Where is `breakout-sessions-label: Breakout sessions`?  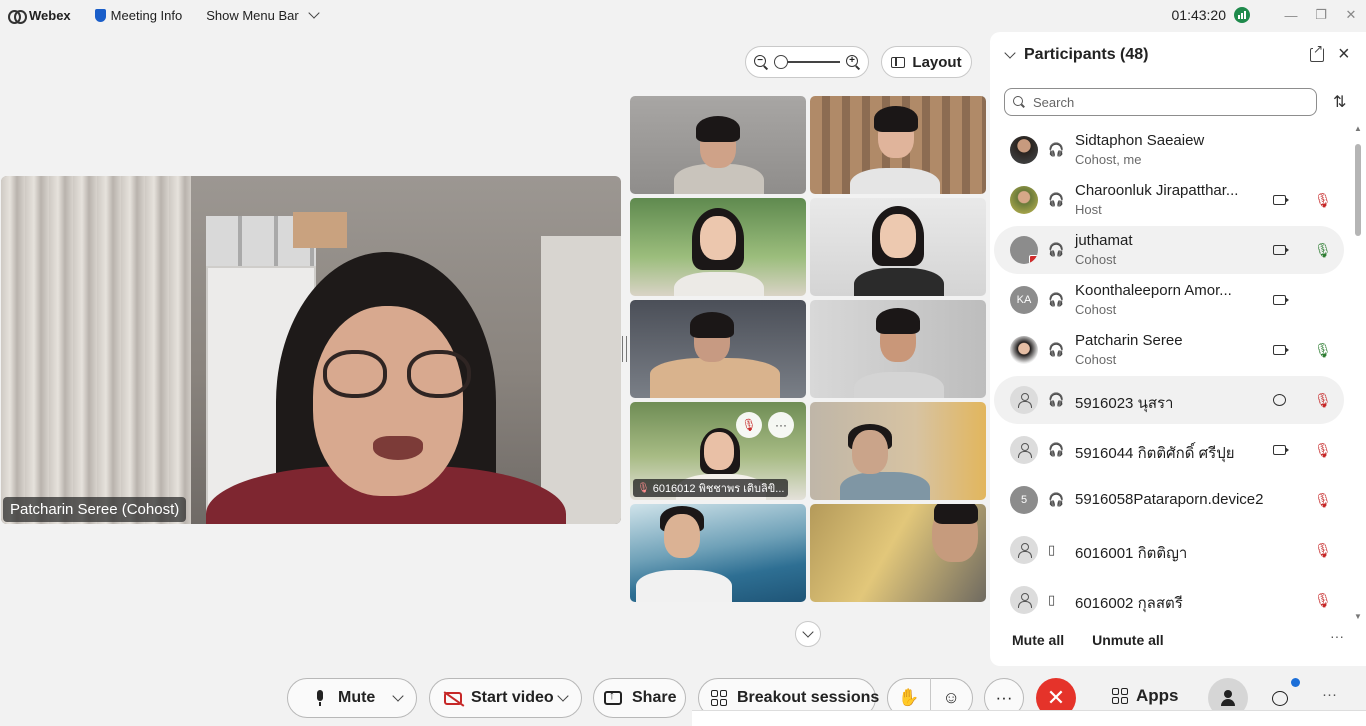 breakout-sessions-label: Breakout sessions is located at coordinates (808, 697).